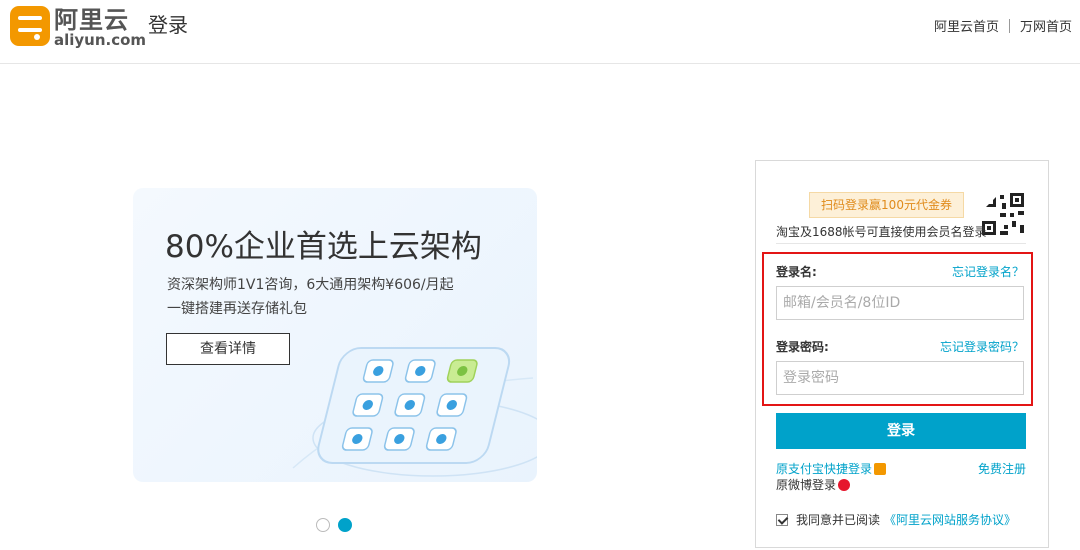 The height and width of the screenshot is (550, 1080). I want to click on carousel-indicators, so click(334, 525).